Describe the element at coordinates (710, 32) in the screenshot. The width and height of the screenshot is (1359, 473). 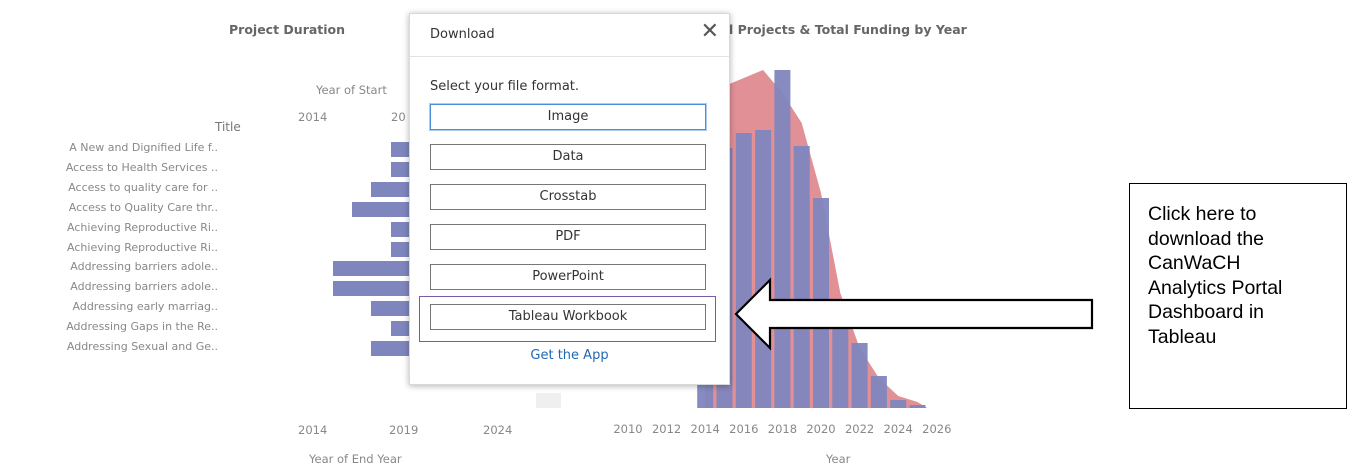
I see `close-icon: ✕` at that location.